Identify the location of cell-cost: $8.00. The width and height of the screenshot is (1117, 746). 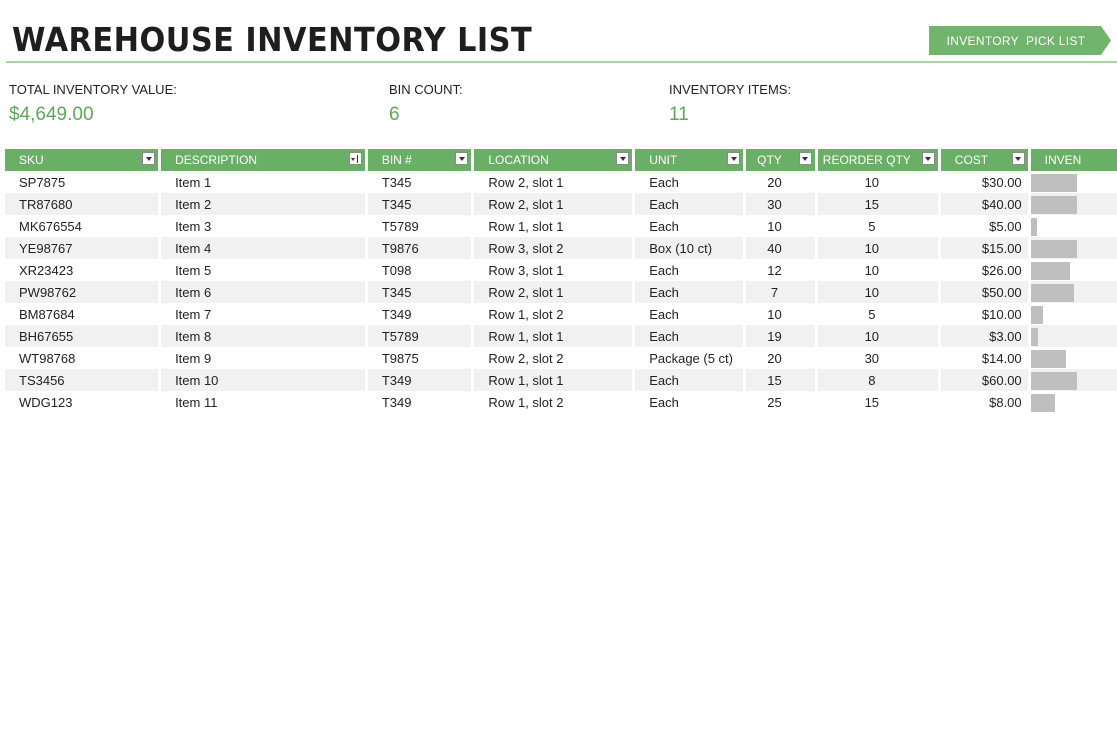
(985, 402).